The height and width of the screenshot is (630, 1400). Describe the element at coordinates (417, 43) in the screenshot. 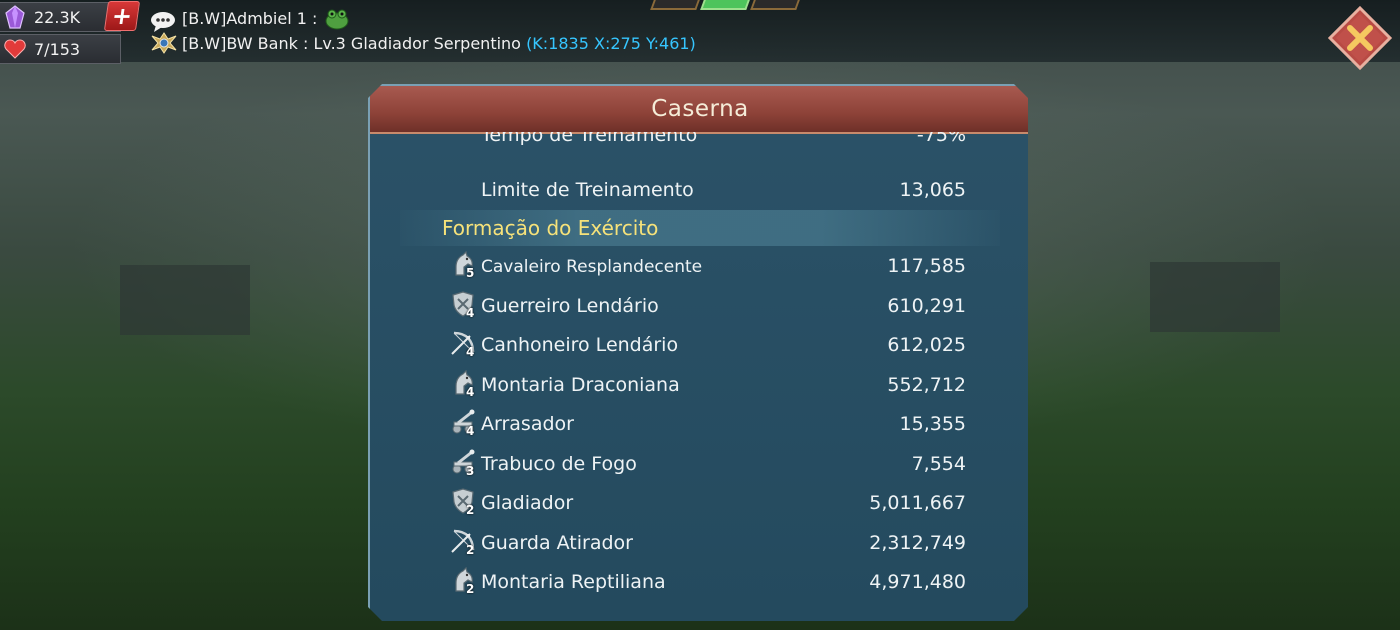

I see `chat-text-2: Lv.3 Gladiador Serpentino` at that location.